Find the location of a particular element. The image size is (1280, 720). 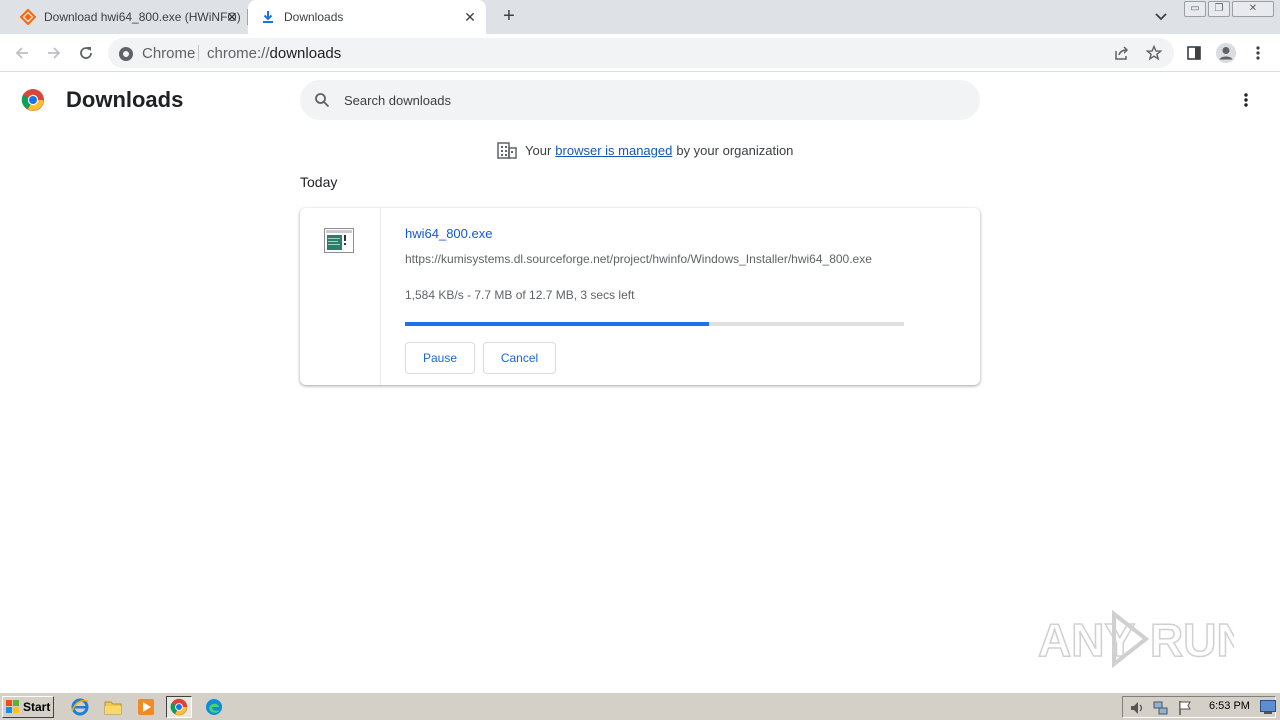

show-desktop-icon is located at coordinates (1268, 707).